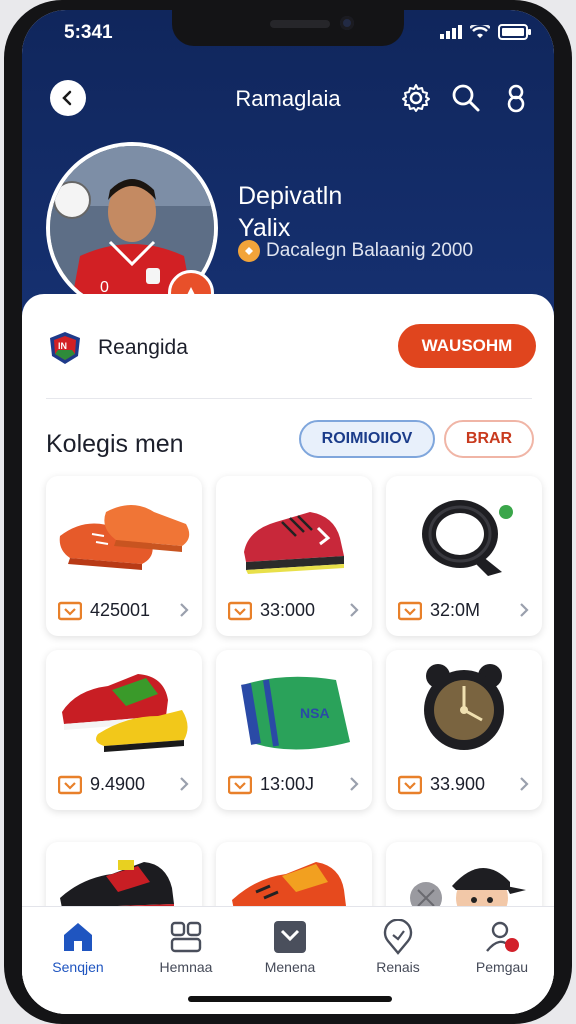 This screenshot has height=1024, width=576. What do you see at coordinates (451, 32) in the screenshot?
I see `signal-icon` at bounding box center [451, 32].